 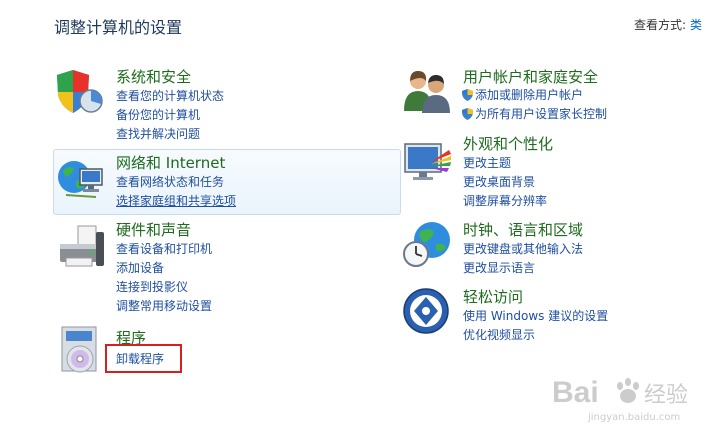 I want to click on link-screen-resolution: 调整屏幕分辨率, so click(x=505, y=200).